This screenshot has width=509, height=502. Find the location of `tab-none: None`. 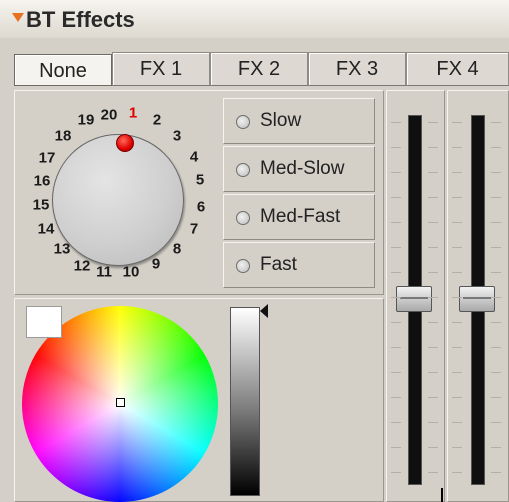

tab-none: None is located at coordinates (63, 70).